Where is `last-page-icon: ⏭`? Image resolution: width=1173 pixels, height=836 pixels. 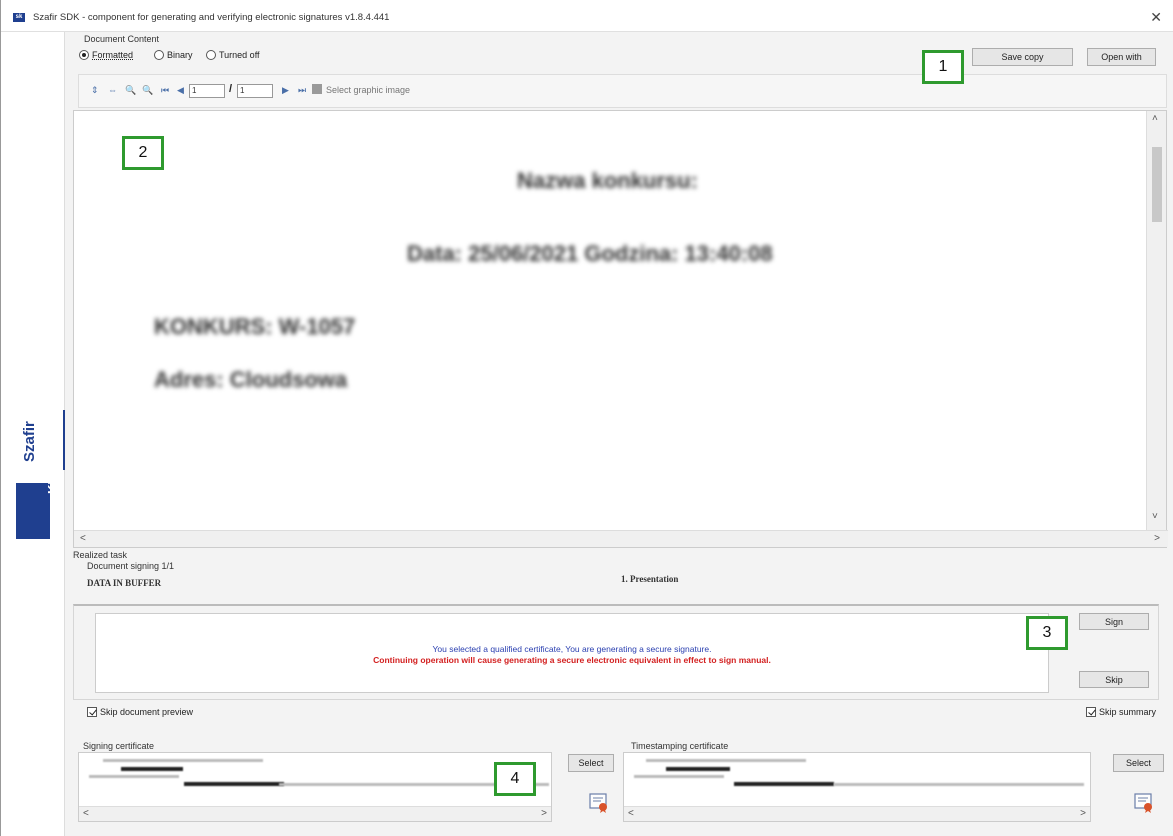
last-page-icon: ⏭ is located at coordinates (302, 90).